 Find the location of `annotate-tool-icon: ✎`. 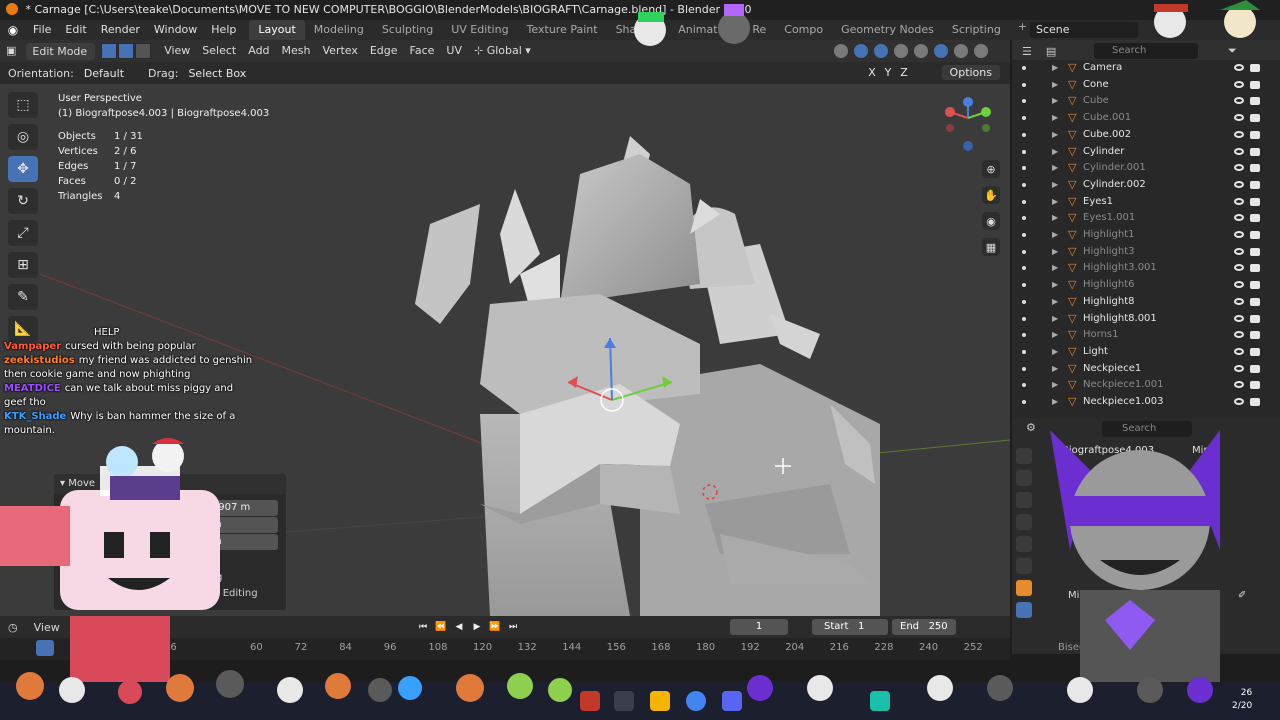

annotate-tool-icon: ✎ is located at coordinates (23, 297).